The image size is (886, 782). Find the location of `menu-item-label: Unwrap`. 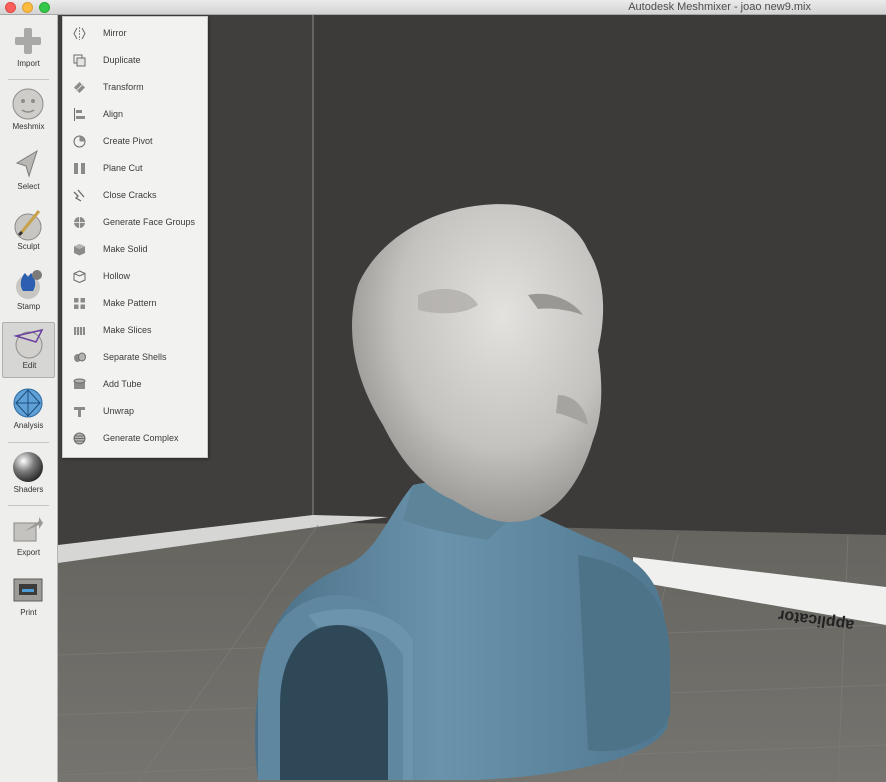

menu-item-label: Unwrap is located at coordinates (119, 411).